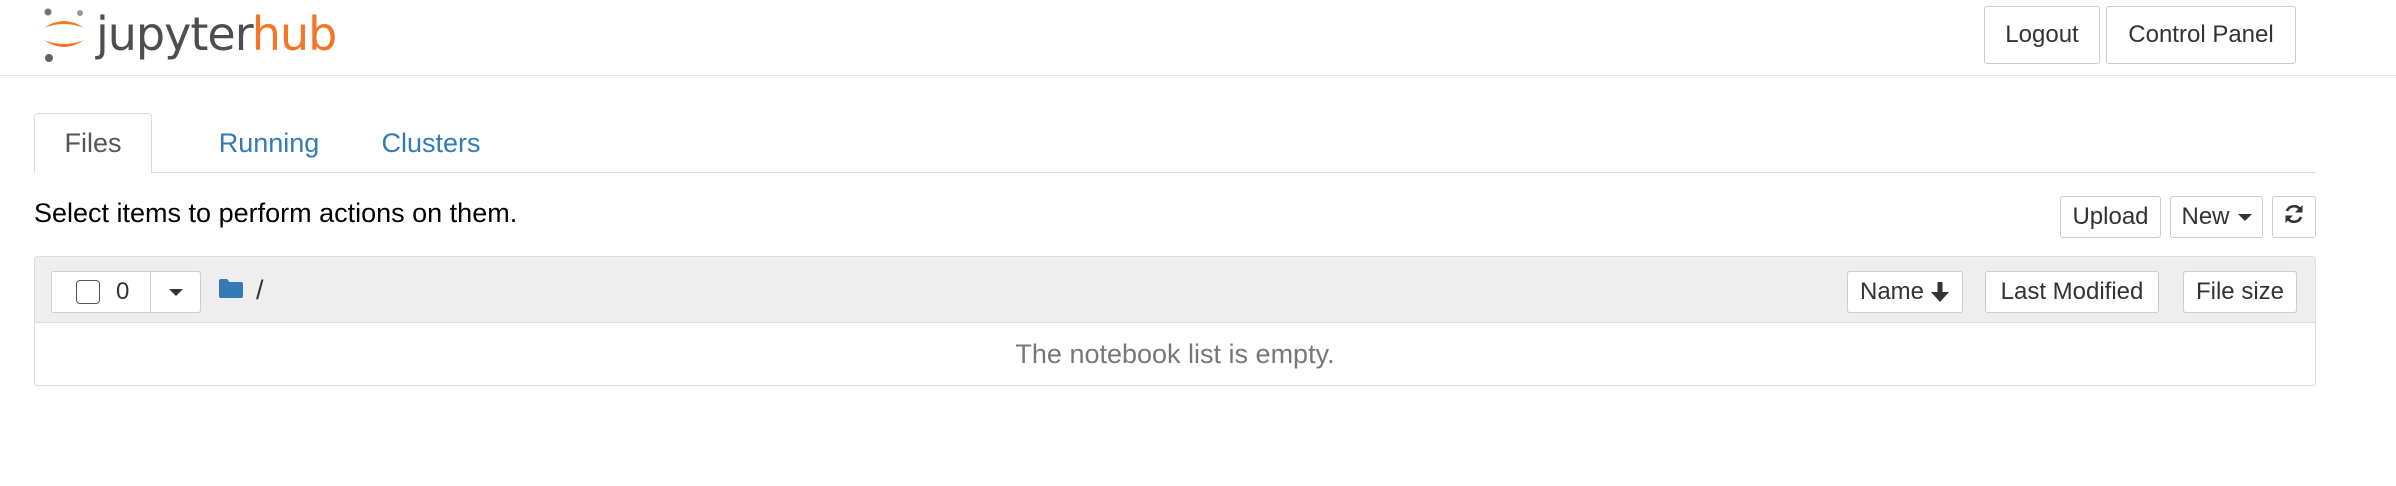 The width and height of the screenshot is (2396, 486). What do you see at coordinates (2201, 35) in the screenshot?
I see `control-panel-button: Control Panel` at bounding box center [2201, 35].